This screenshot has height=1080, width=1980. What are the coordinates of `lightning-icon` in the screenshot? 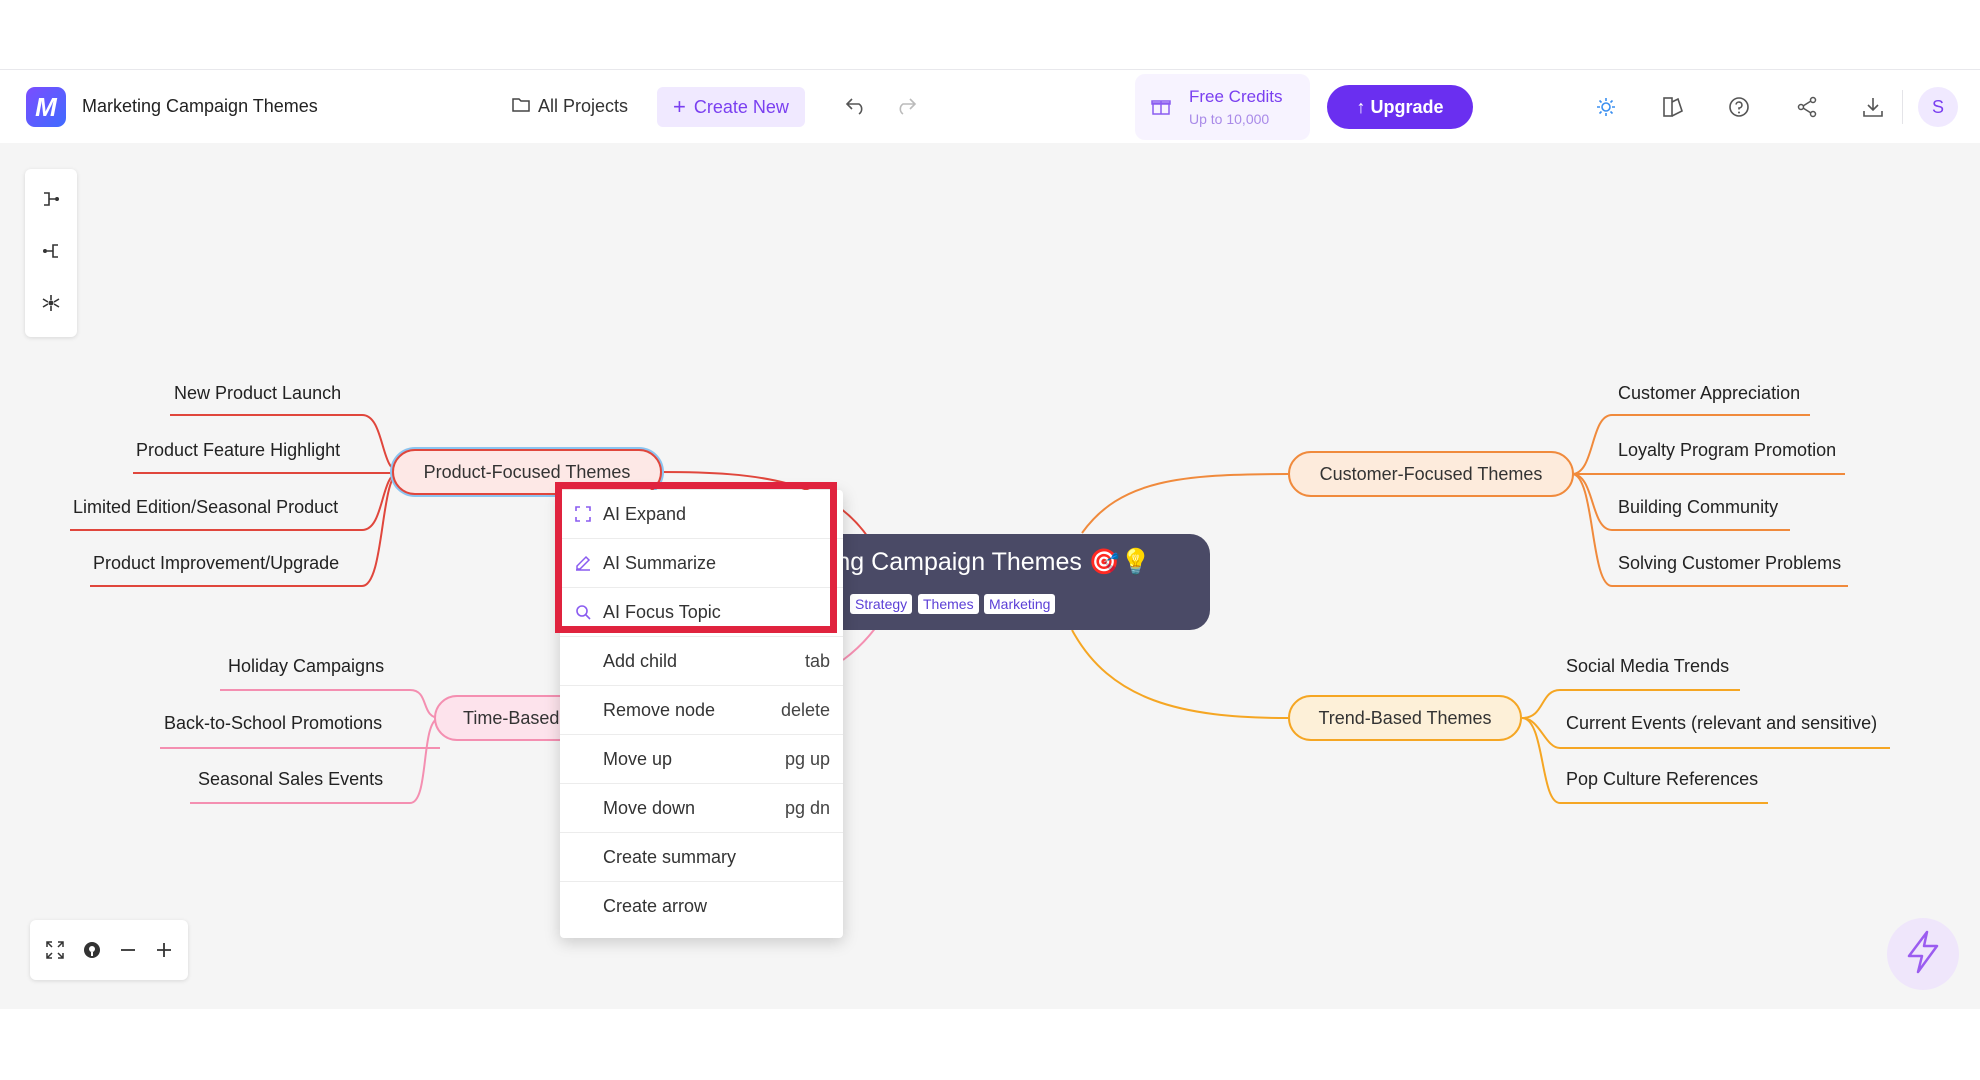 It's located at (1923, 954).